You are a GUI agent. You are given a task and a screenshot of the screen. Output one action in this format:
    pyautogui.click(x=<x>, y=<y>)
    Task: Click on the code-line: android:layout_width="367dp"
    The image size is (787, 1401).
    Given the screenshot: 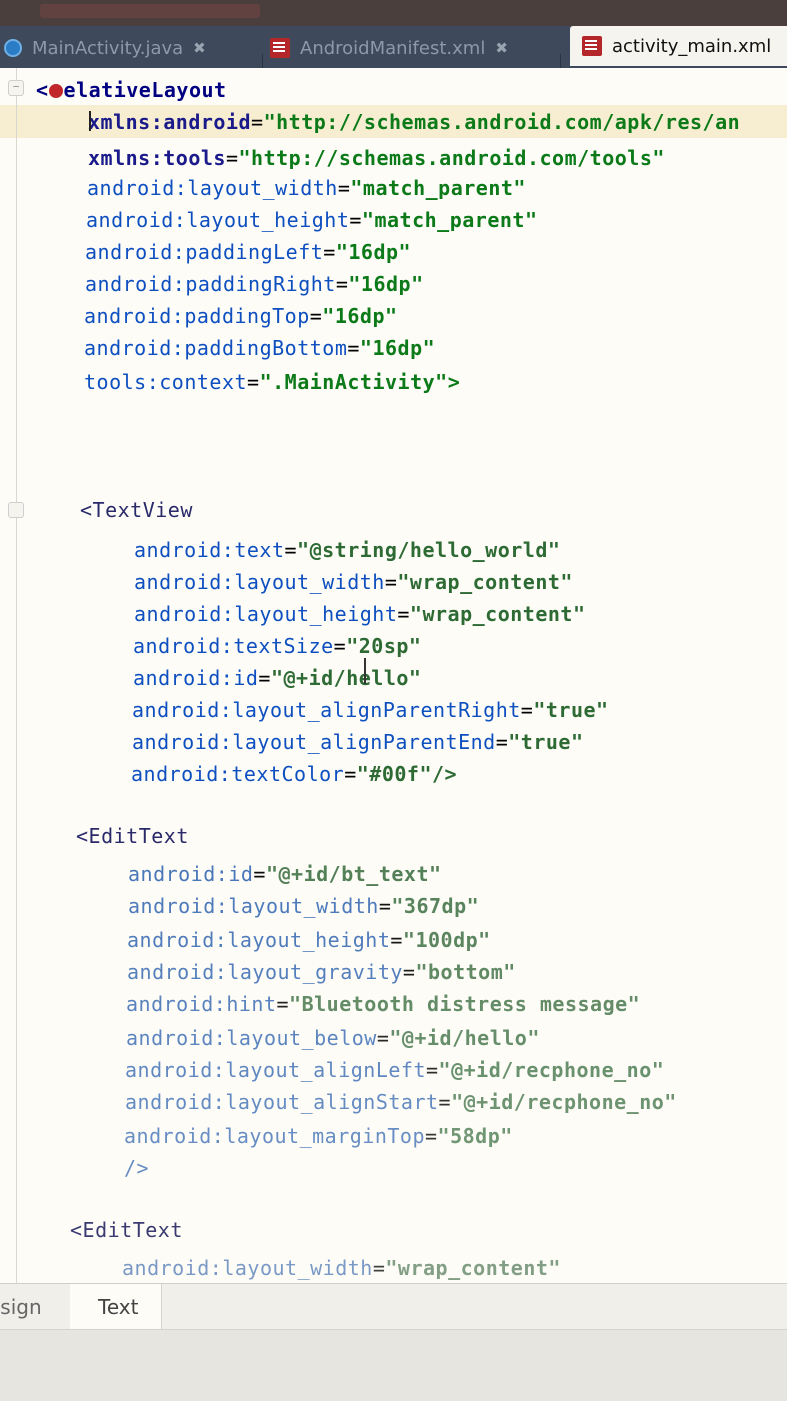 What is the action you would take?
    pyautogui.click(x=304, y=906)
    